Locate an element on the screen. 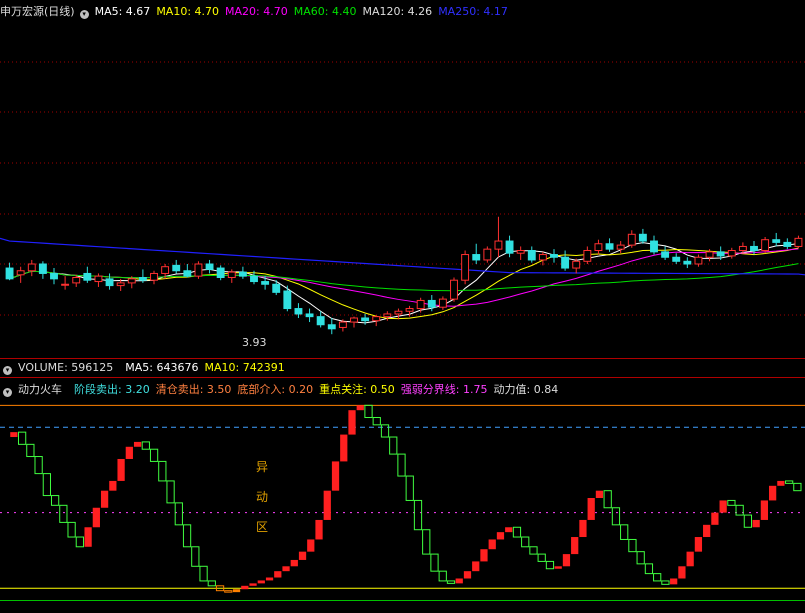 The image size is (805, 613). osc-legend-item-3: 重点关注: 0.50 is located at coordinates (357, 389).